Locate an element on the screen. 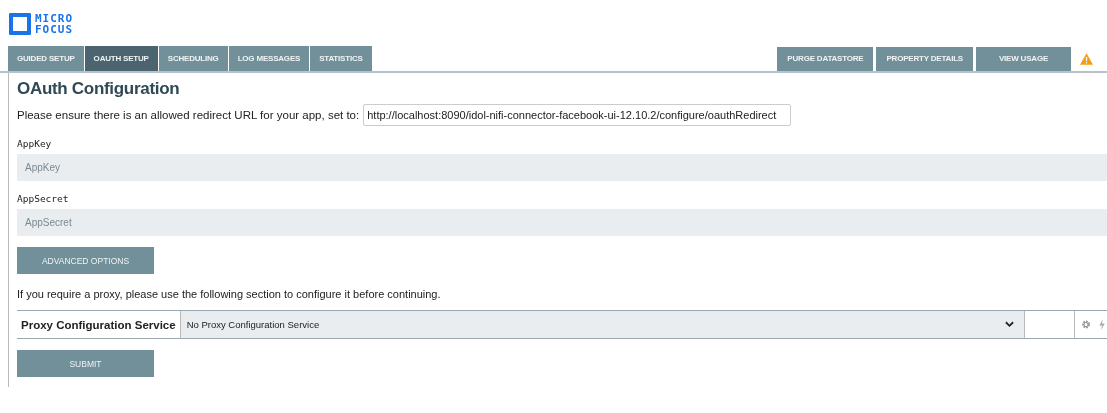 This screenshot has width=1107, height=413. settings-icon is located at coordinates (1086, 324).